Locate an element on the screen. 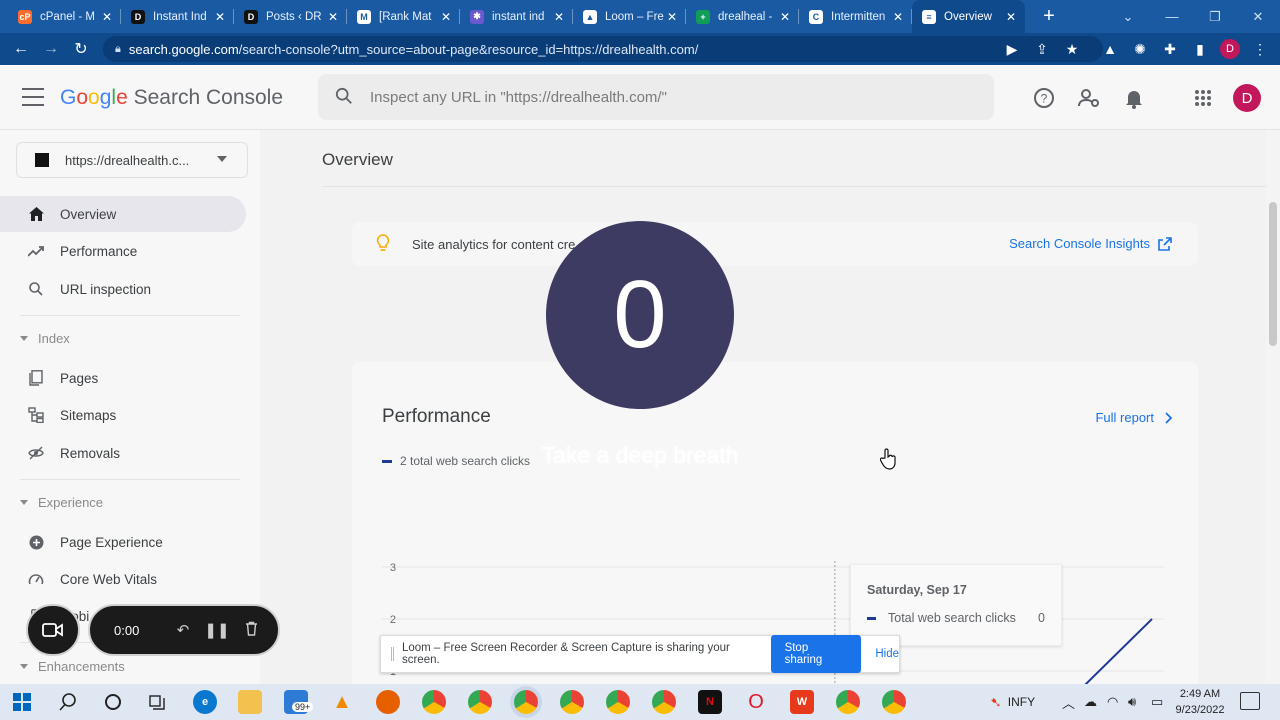 Image resolution: width=1280 pixels, height=720 pixels. new-tab-icon: + is located at coordinates (1049, 16).